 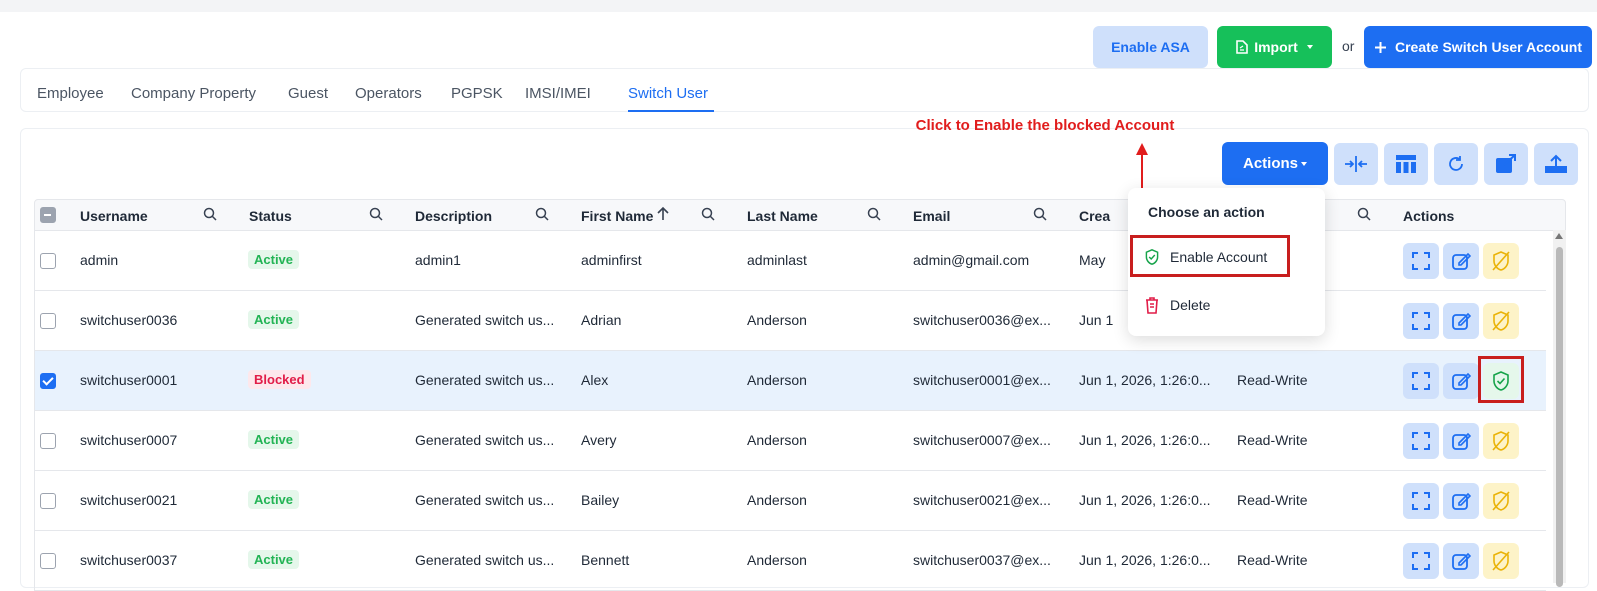 I want to click on or-text: or, so click(x=1348, y=46).